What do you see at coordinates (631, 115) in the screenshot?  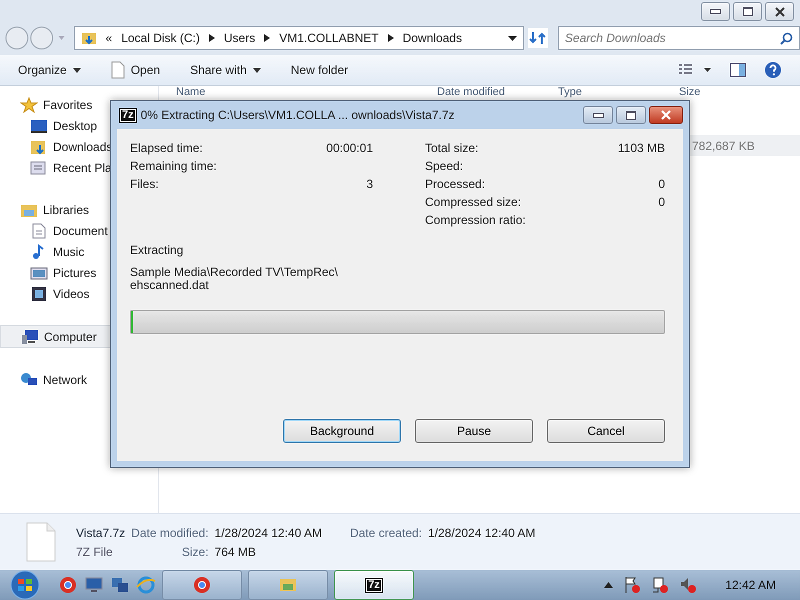 I see `maximize-button` at bounding box center [631, 115].